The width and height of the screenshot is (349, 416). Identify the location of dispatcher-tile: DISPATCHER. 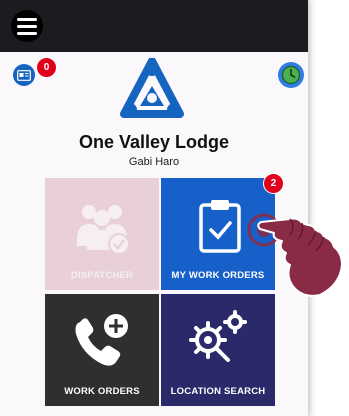
(102, 234).